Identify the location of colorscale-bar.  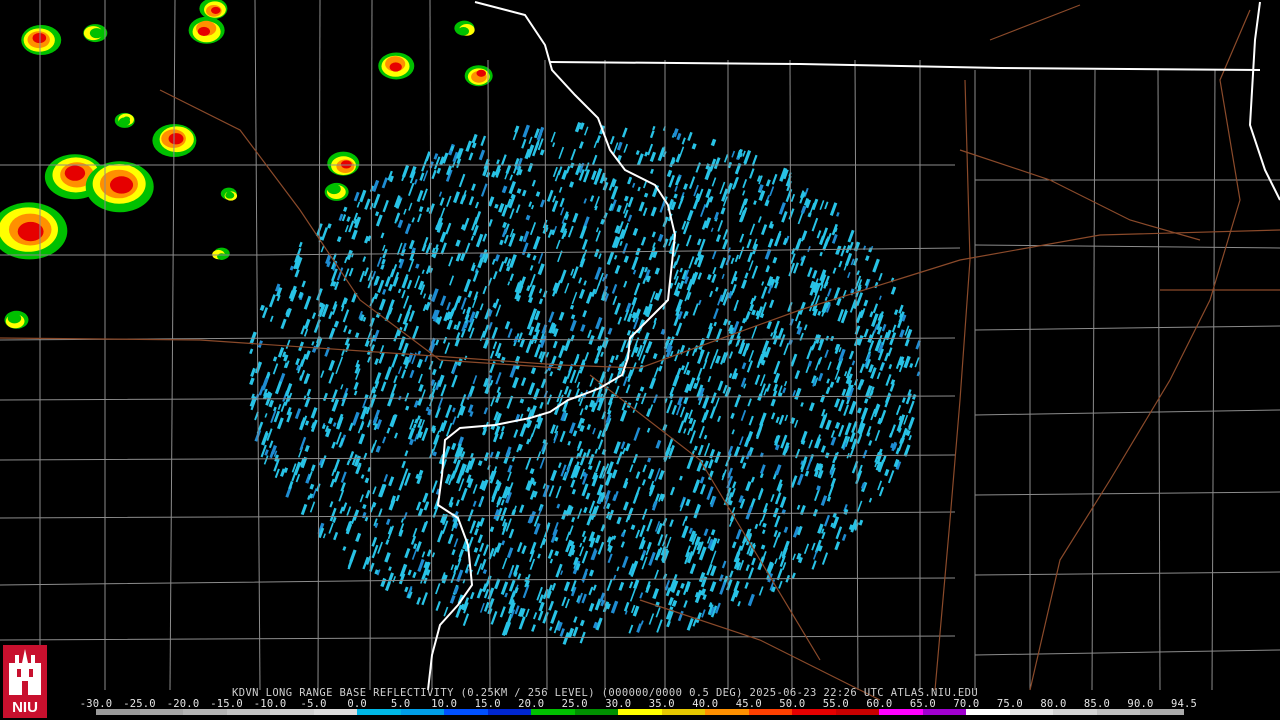
(640, 712).